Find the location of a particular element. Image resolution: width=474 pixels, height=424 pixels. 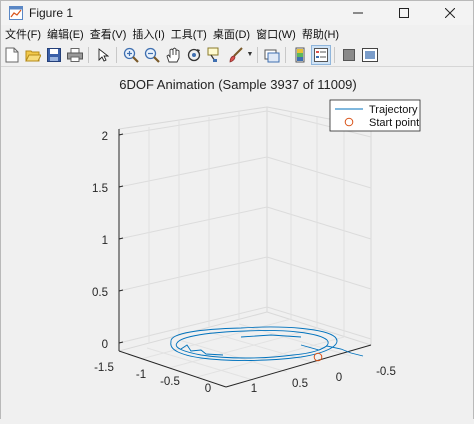

start-point-marker is located at coordinates (318, 357).